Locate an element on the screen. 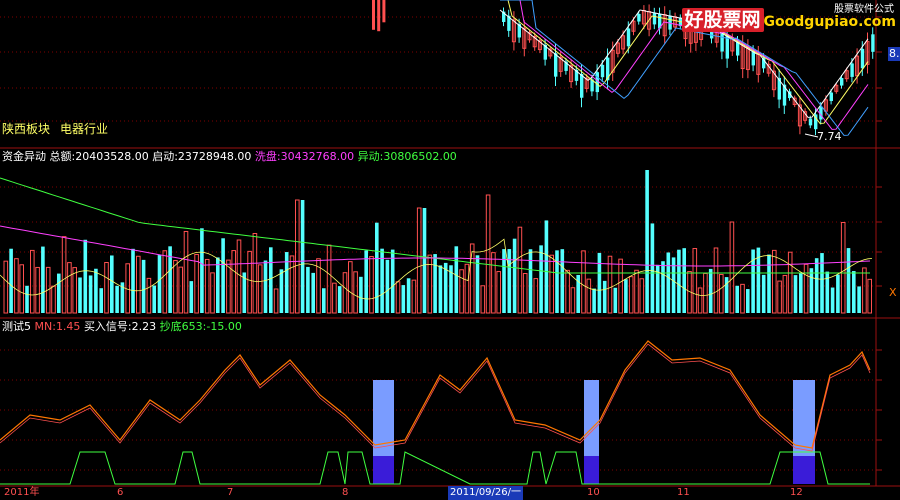 The image size is (900, 500). mn-value: 1.45 is located at coordinates (68, 326).